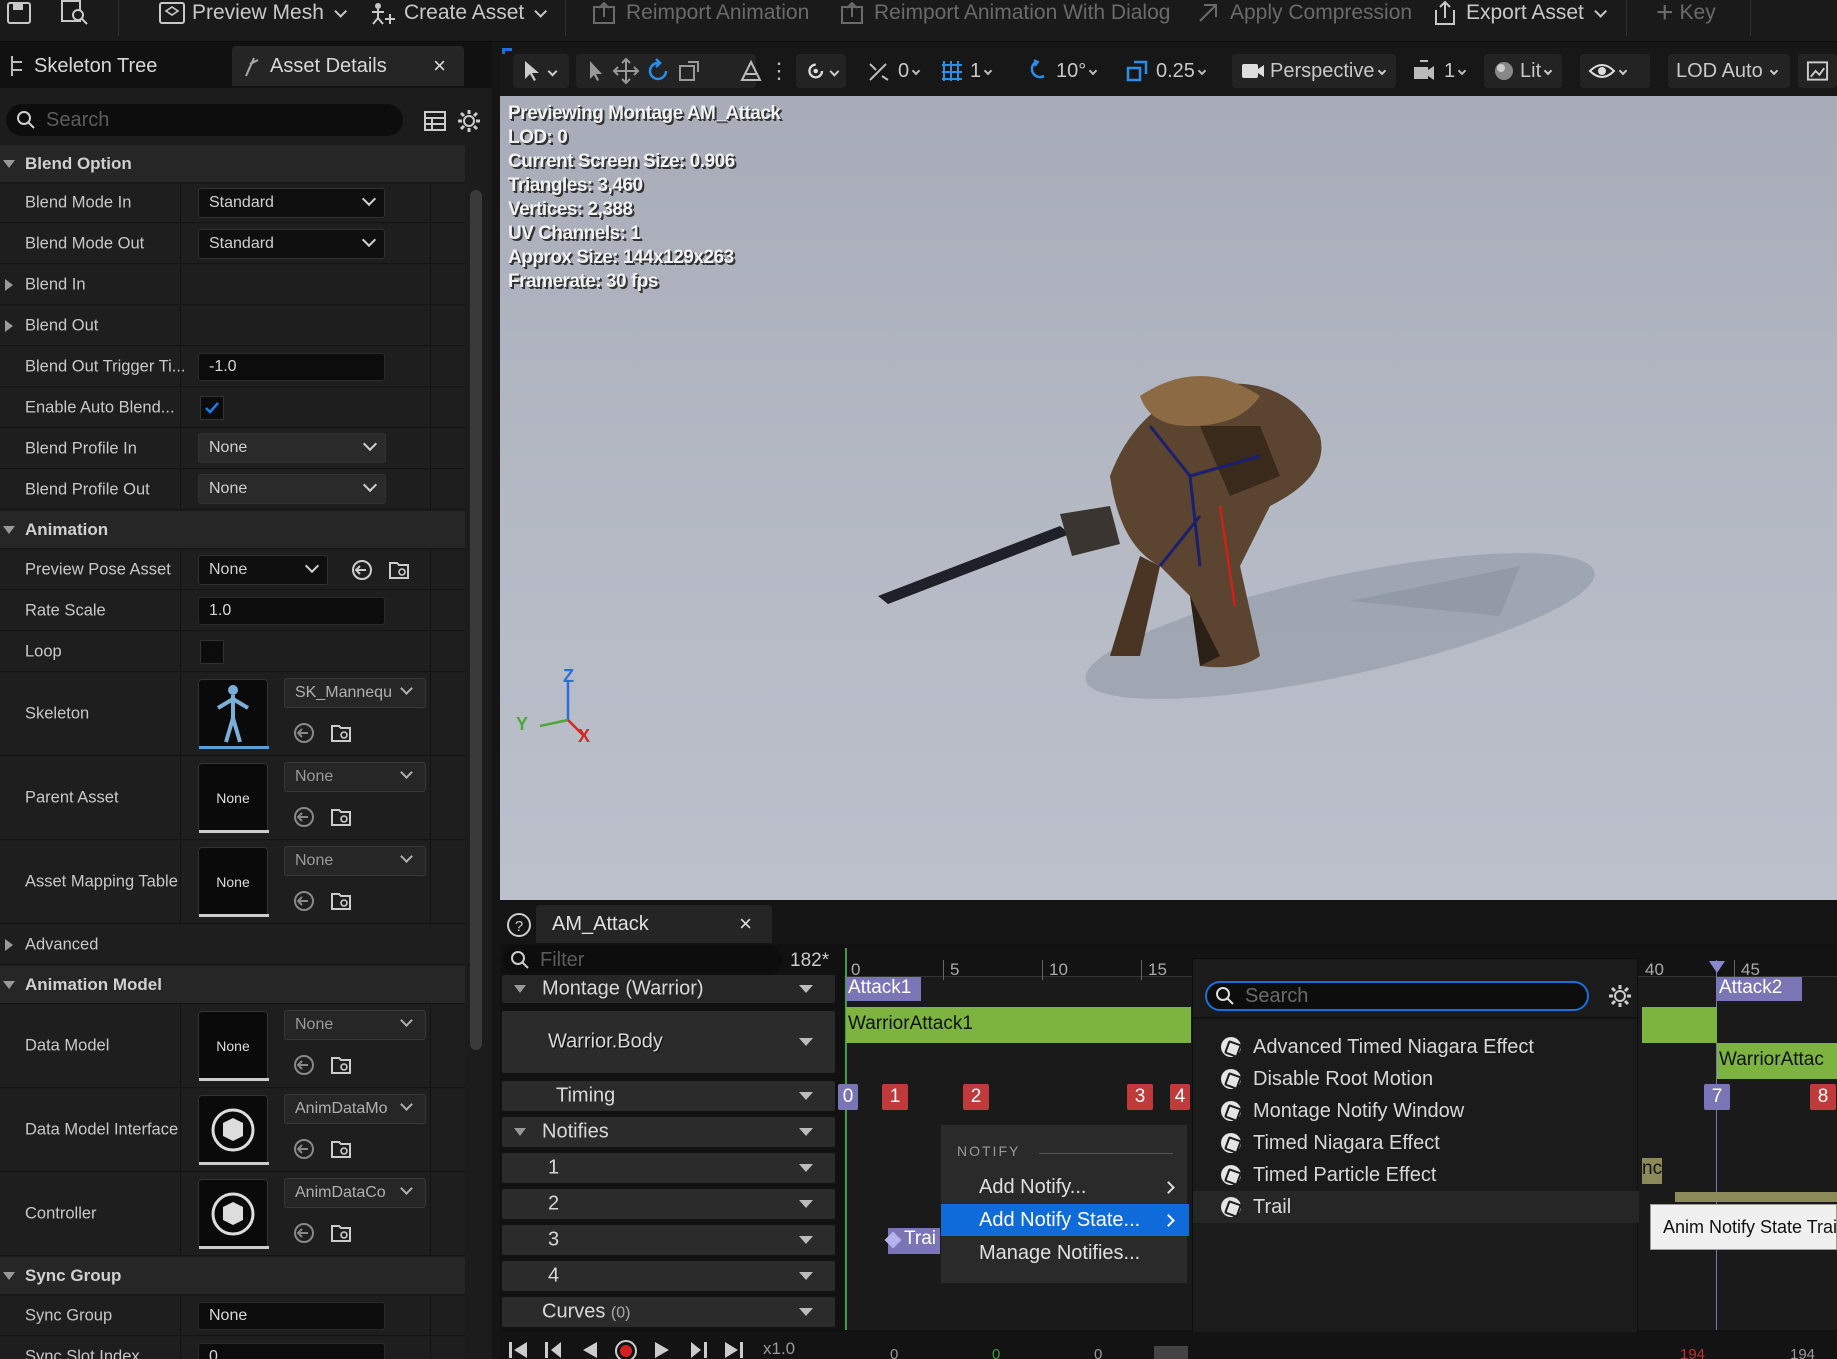  Describe the element at coordinates (1523, 71) in the screenshot. I see `lit-button: Lit` at that location.